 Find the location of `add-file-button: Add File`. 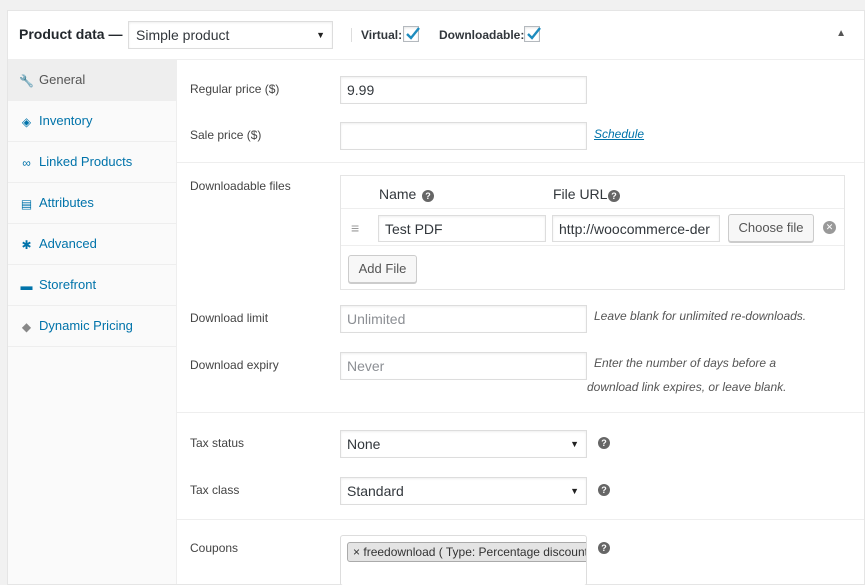

add-file-button: Add File is located at coordinates (382, 269).